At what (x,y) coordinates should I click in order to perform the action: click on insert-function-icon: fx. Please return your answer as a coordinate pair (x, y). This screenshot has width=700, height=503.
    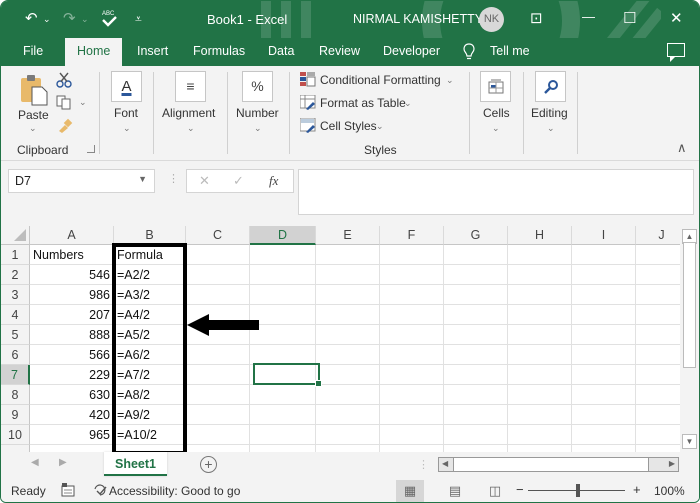
    Looking at the image, I should click on (273, 181).